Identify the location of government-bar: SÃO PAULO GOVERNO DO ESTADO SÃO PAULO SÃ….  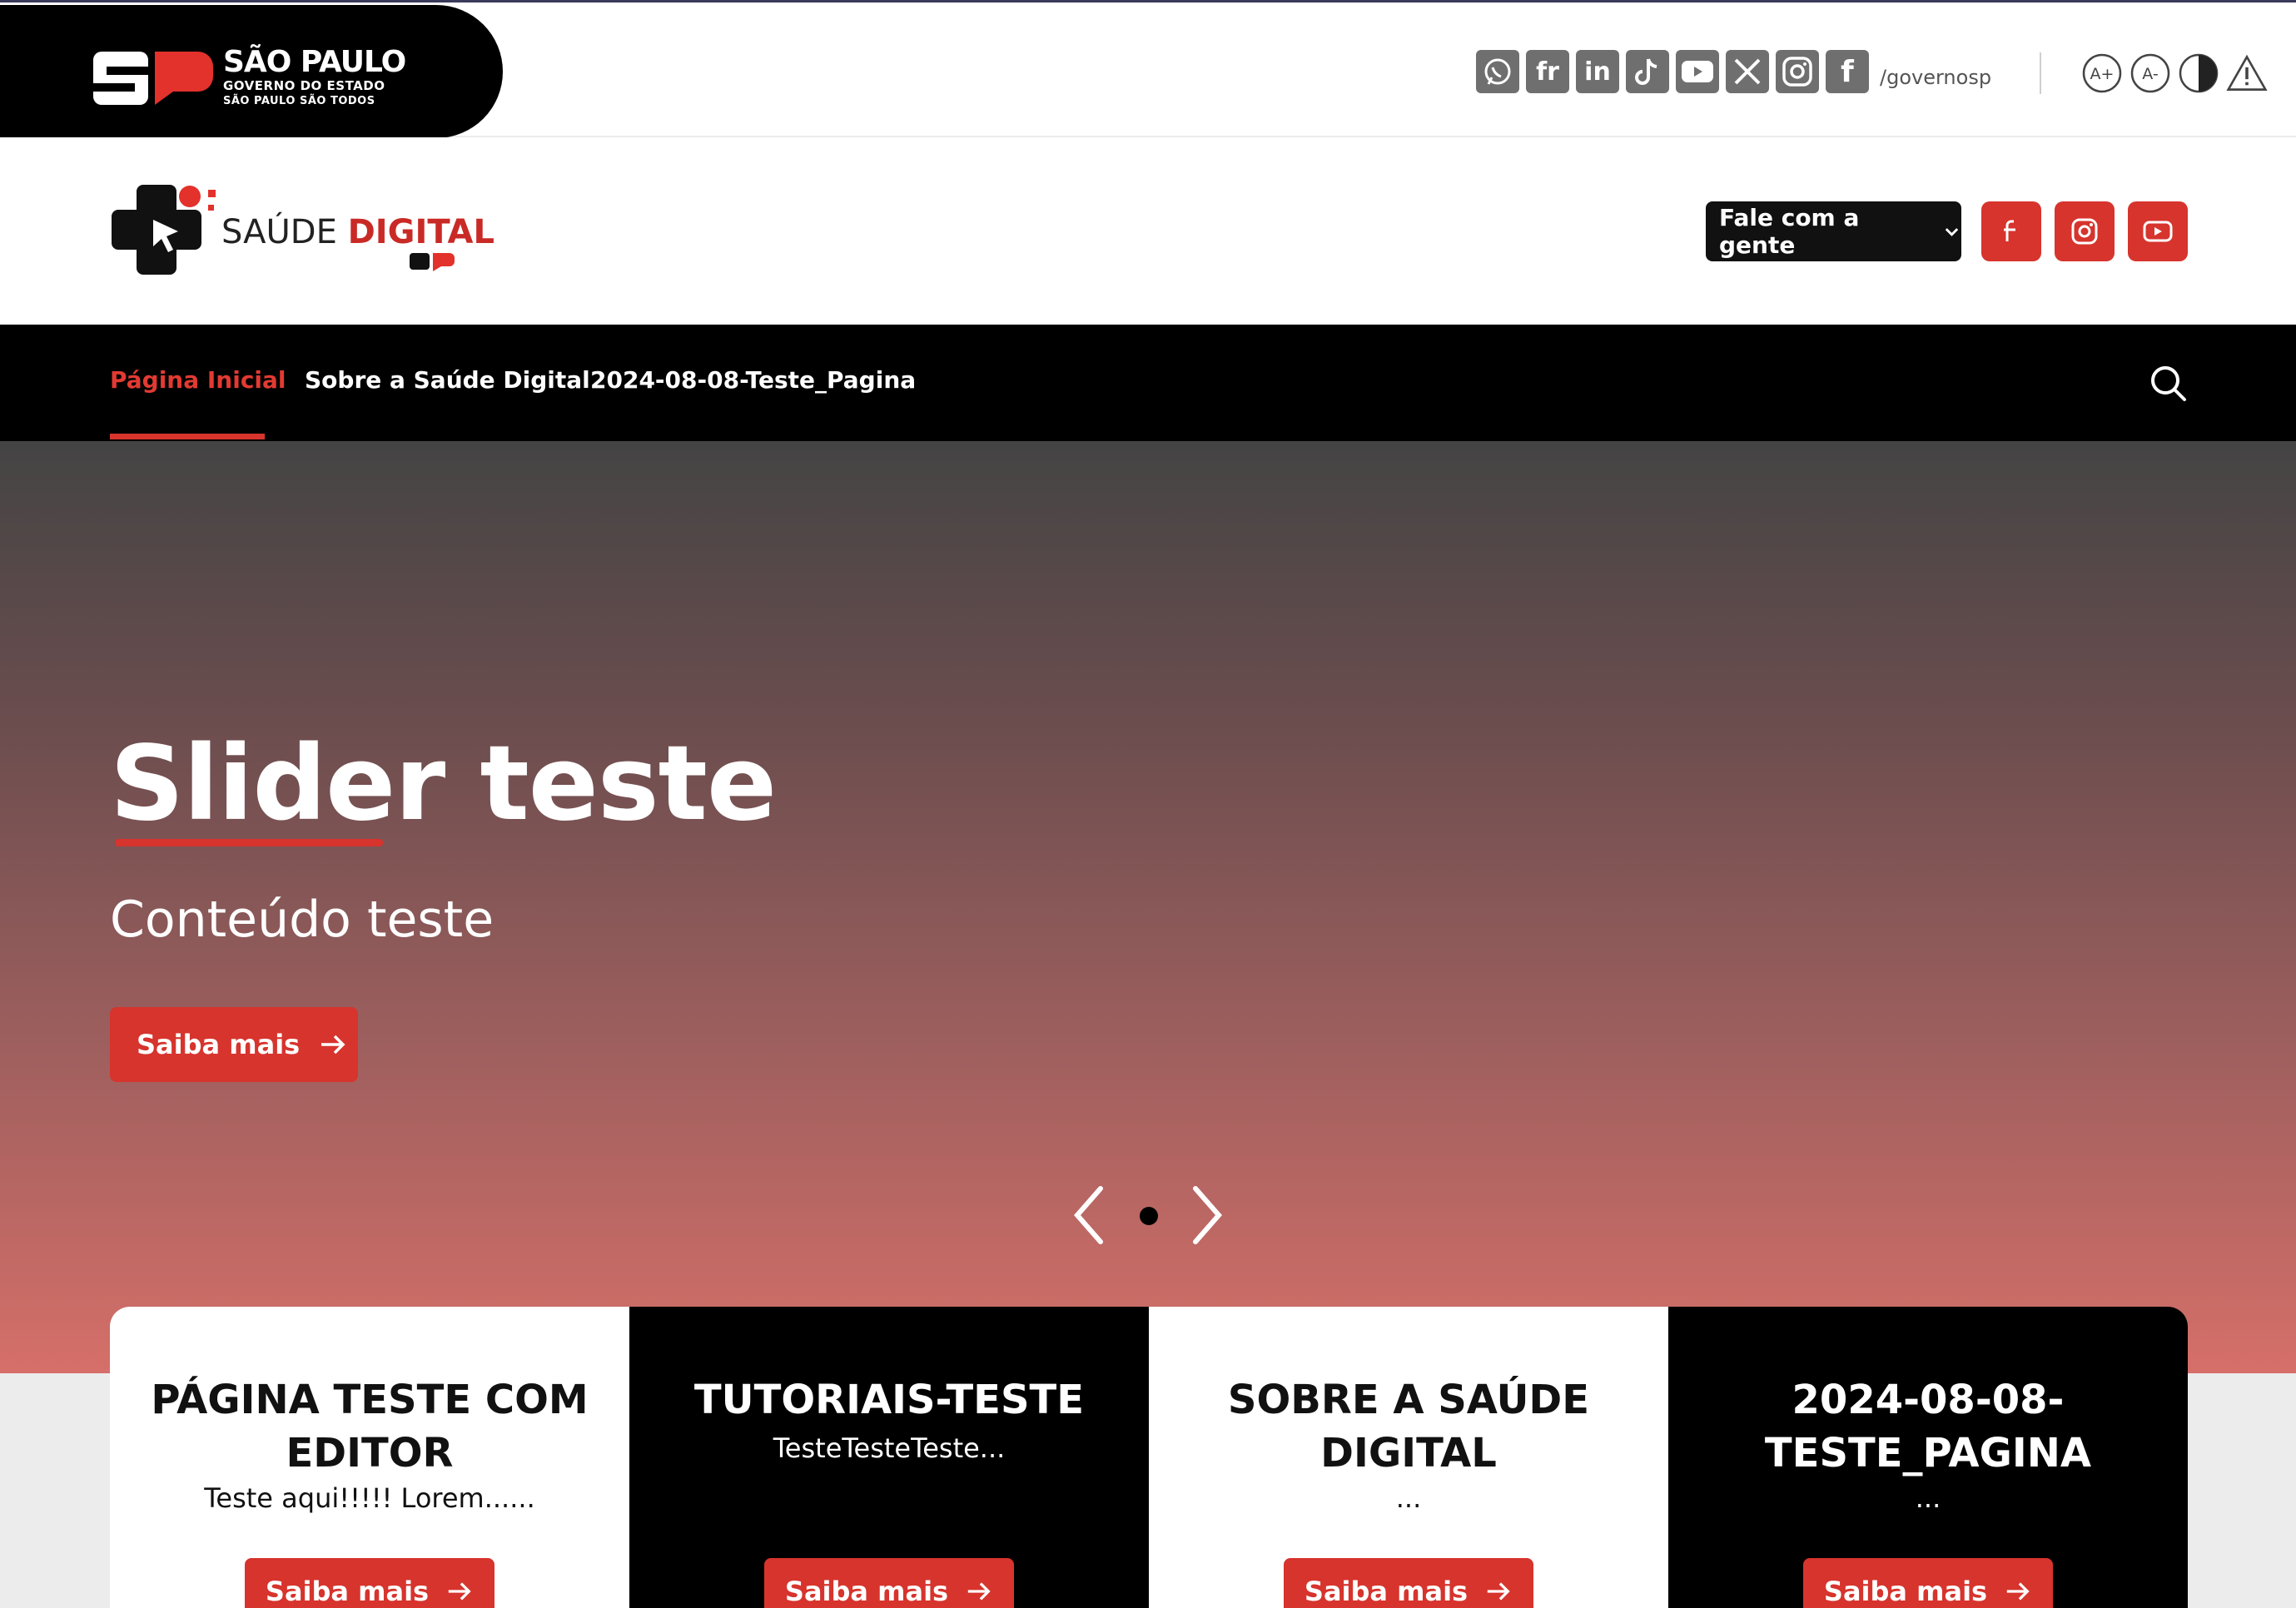
(1148, 69).